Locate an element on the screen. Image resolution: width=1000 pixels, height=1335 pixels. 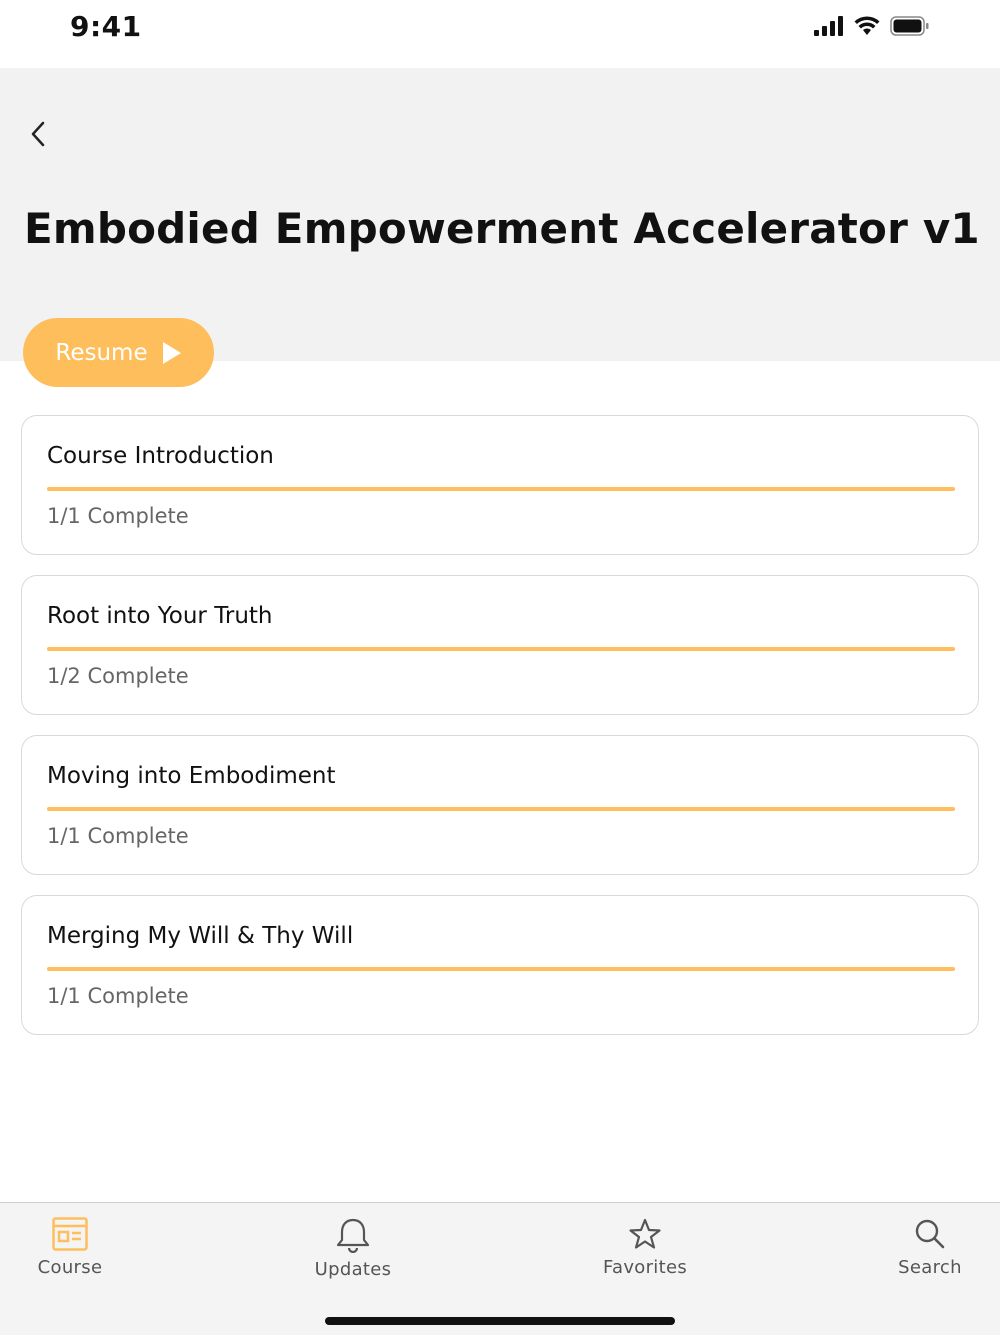
tab-search: Search is located at coordinates (930, 1247).